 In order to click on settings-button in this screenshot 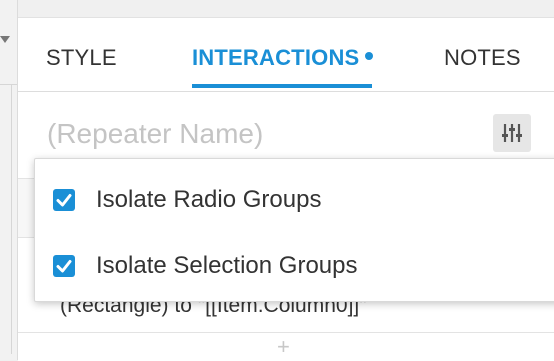, I will do `click(512, 133)`.